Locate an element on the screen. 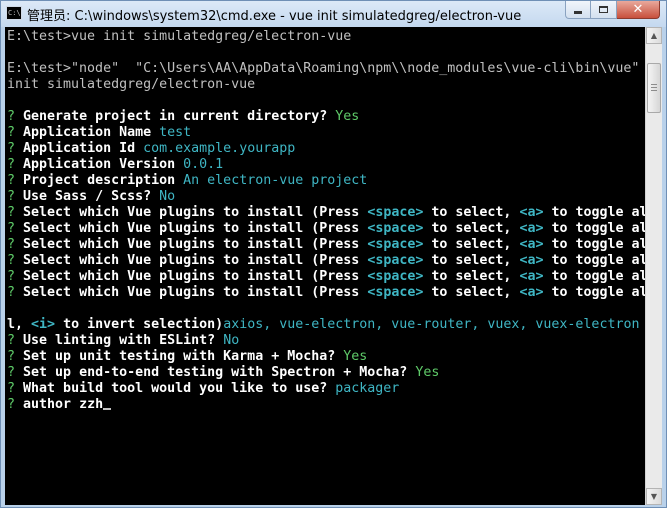  scroll-down-button: ▼ is located at coordinates (654, 496).